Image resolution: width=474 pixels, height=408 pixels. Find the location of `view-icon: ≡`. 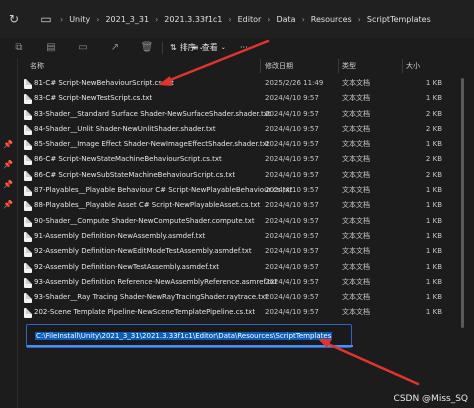

view-icon: ≡ is located at coordinates (195, 47).